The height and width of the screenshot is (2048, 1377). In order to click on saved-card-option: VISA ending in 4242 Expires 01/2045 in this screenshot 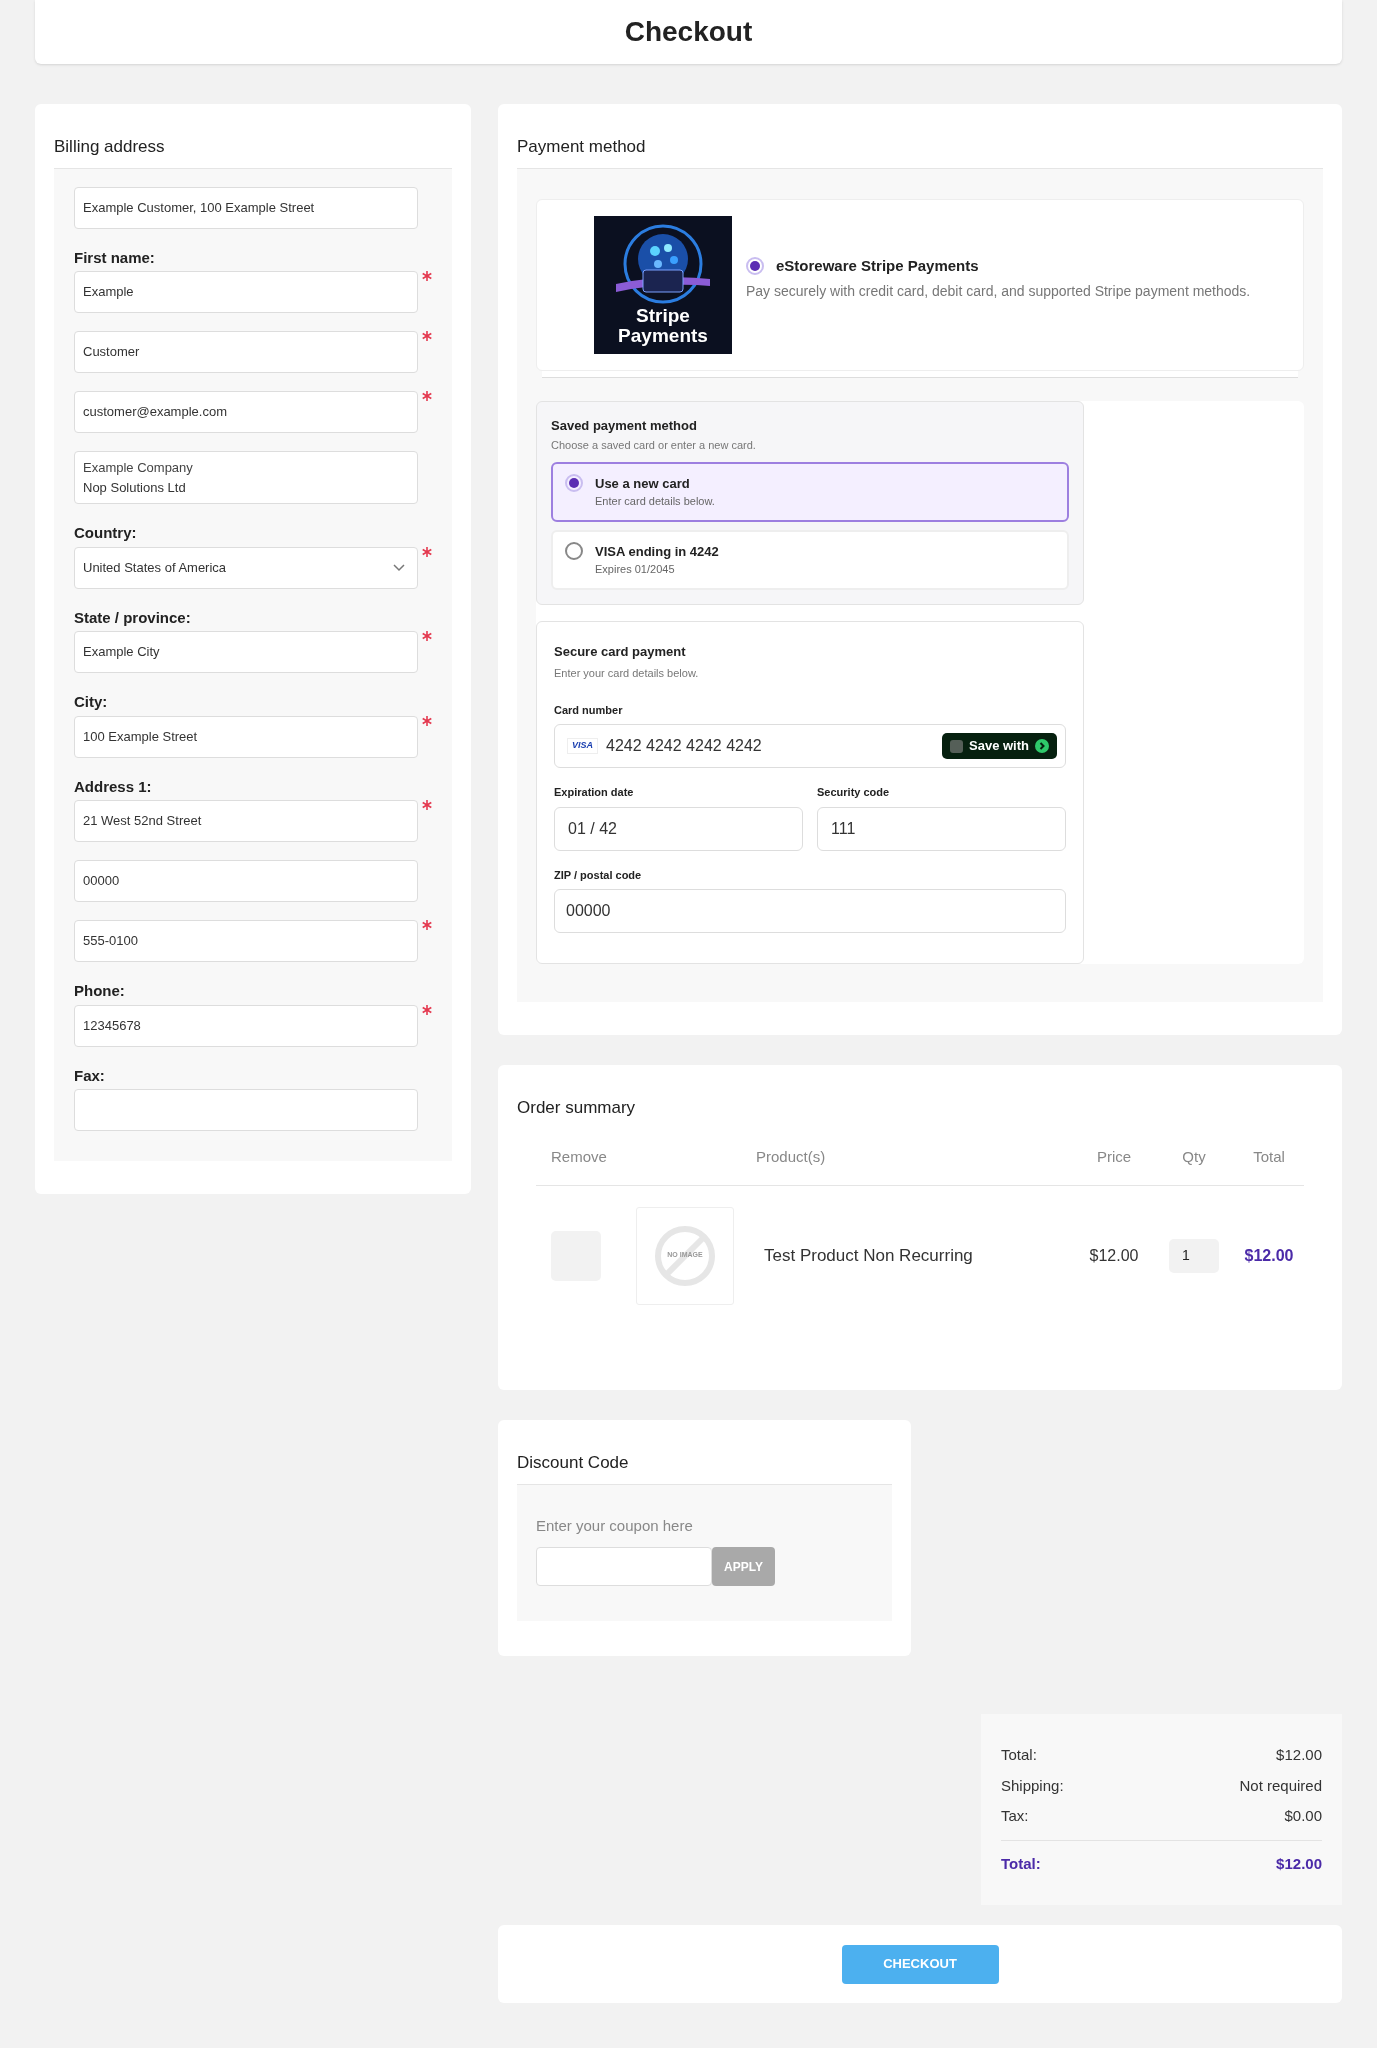, I will do `click(810, 559)`.